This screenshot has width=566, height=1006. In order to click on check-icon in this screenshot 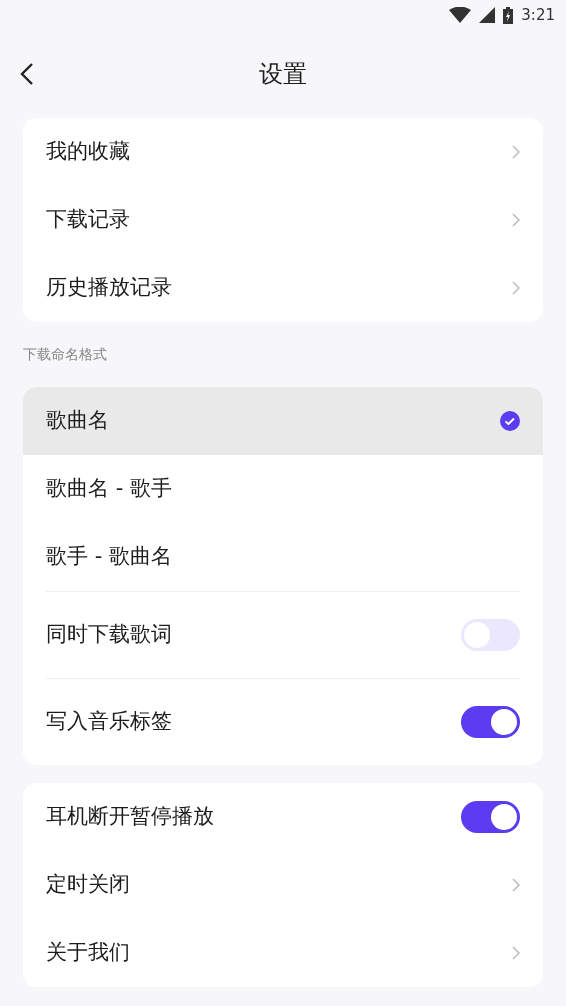, I will do `click(510, 421)`.